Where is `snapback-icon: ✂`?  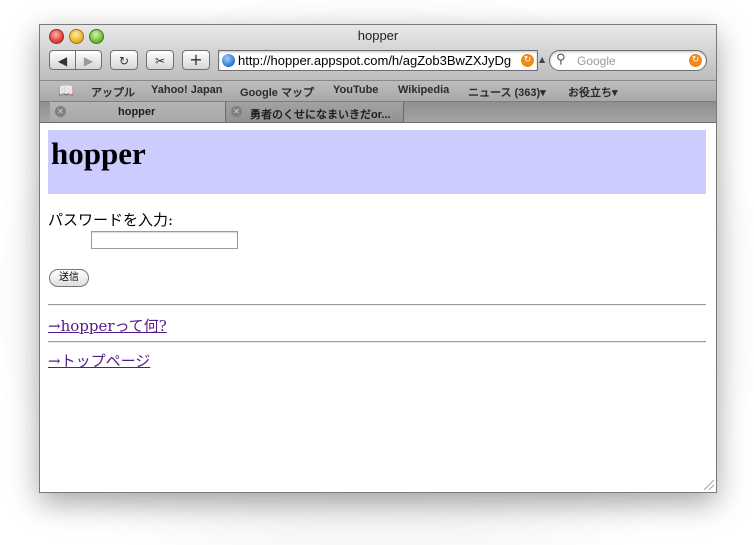
snapback-icon: ✂ is located at coordinates (160, 61).